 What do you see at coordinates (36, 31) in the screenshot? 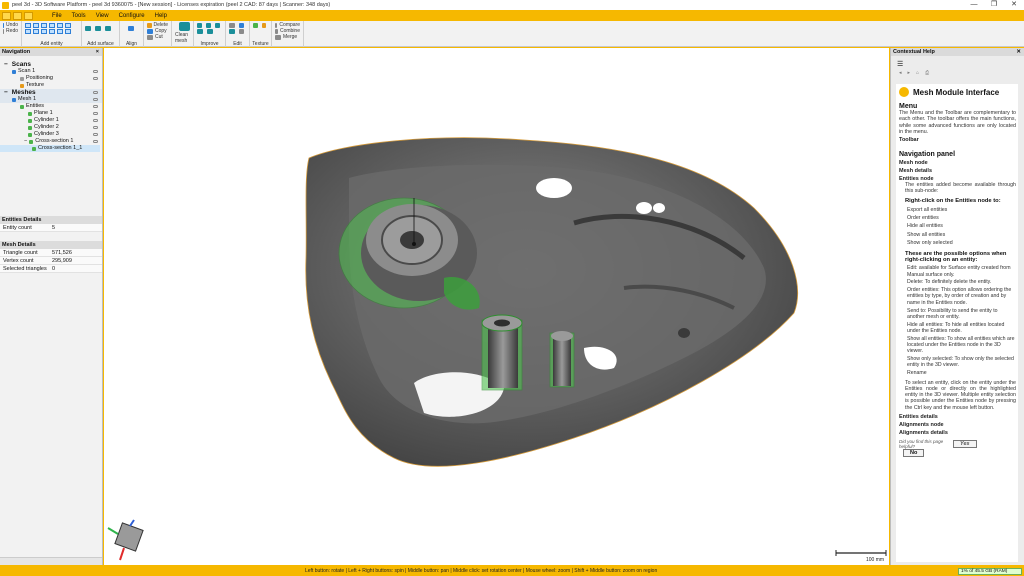
I see `cross-section-entity-icon` at bounding box center [36, 31].